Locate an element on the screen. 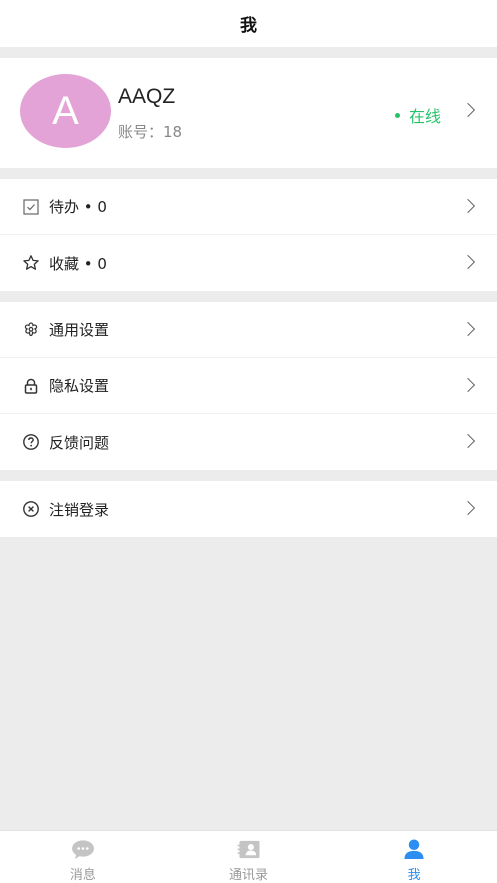  menu-item-general-settings: 通用设置 is located at coordinates (248, 330).